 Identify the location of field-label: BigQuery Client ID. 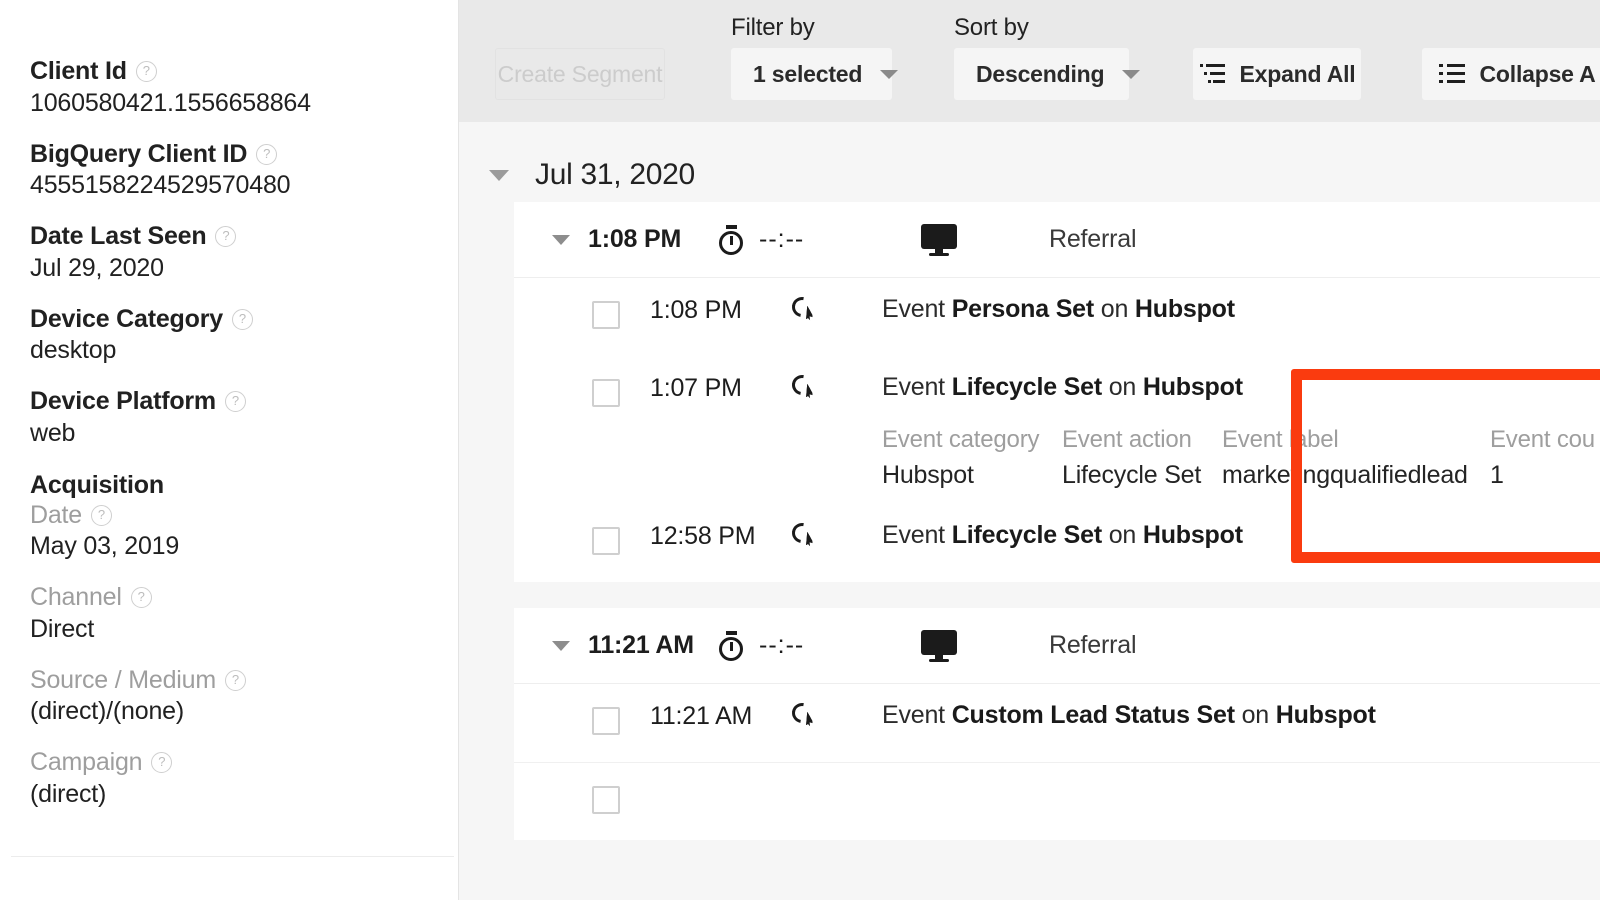
(139, 153).